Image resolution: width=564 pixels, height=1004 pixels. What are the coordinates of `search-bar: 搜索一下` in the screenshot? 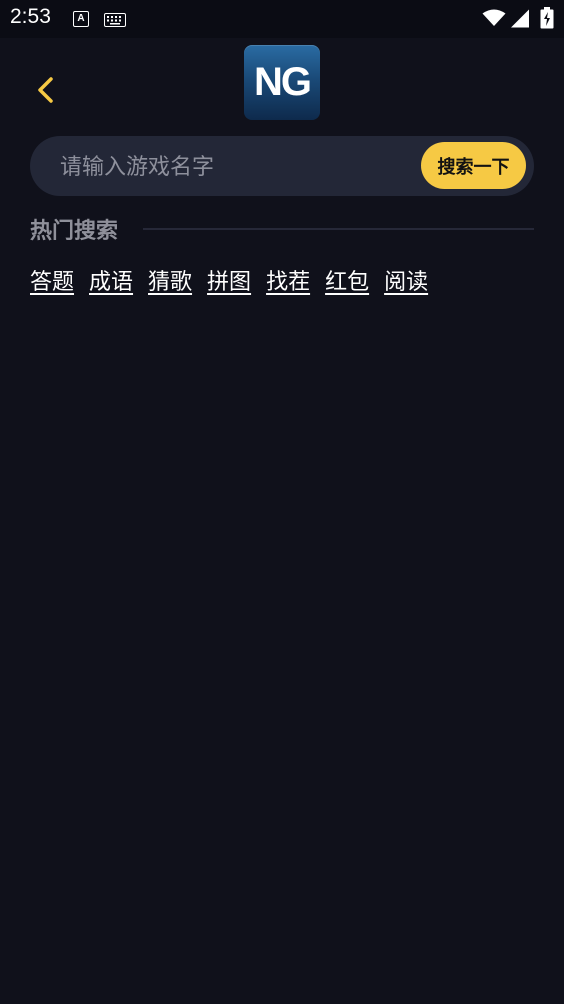 It's located at (282, 166).